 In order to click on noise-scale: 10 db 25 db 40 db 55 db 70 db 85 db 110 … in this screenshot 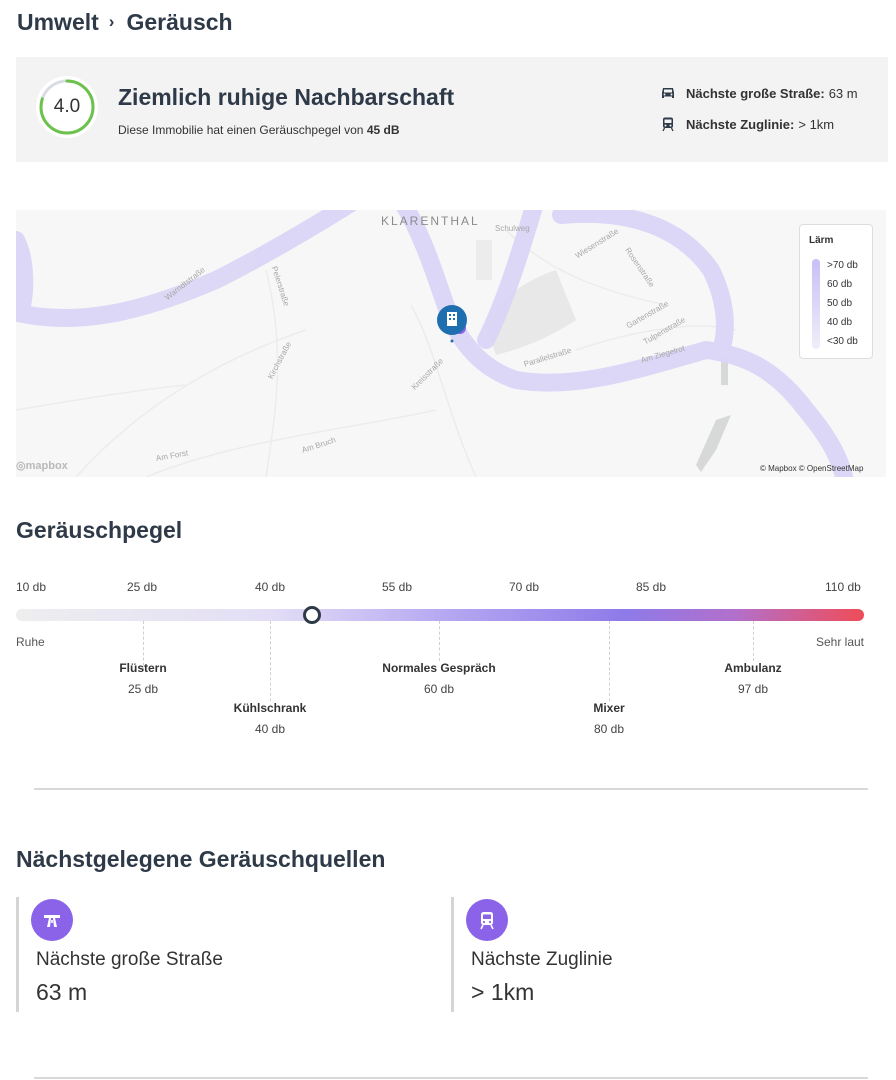, I will do `click(442, 665)`.